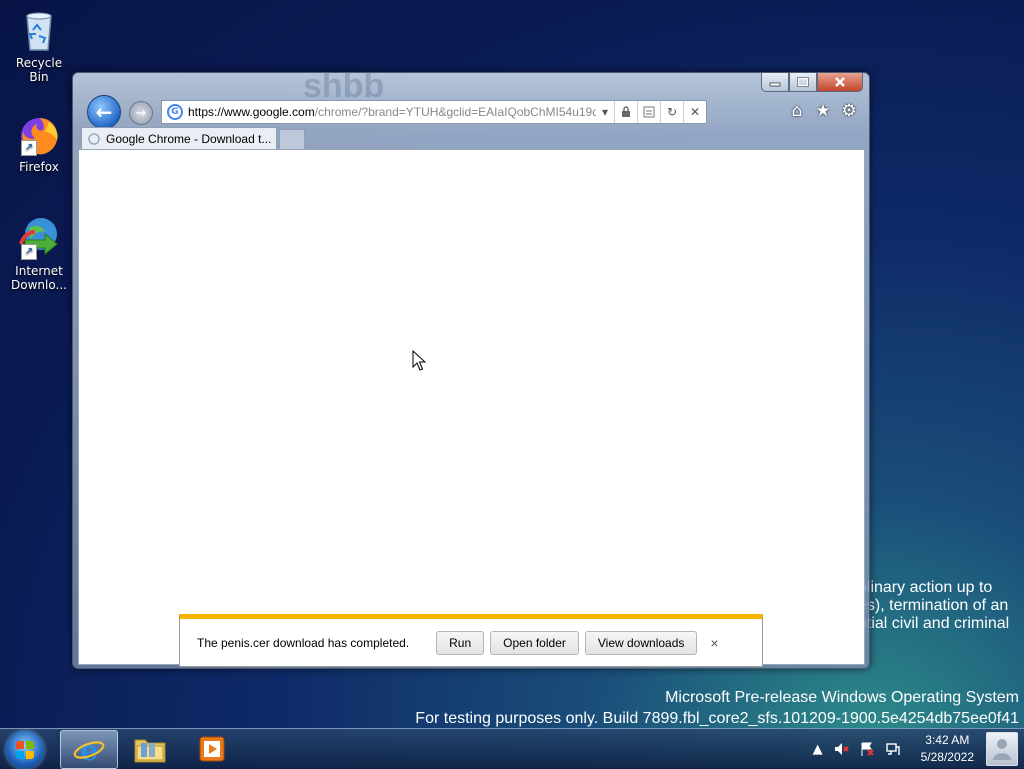 Image resolution: width=1024 pixels, height=769 pixels. Describe the element at coordinates (303, 642) in the screenshot. I see `download-message: The penis.cer download has completed.` at that location.